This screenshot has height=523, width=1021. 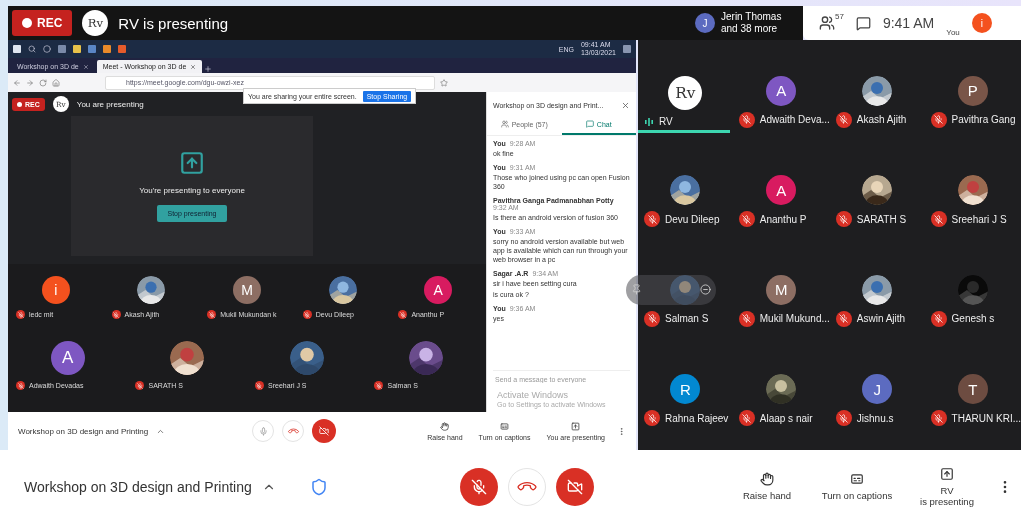 What do you see at coordinates (32, 49) in the screenshot?
I see `search-icon` at bounding box center [32, 49].